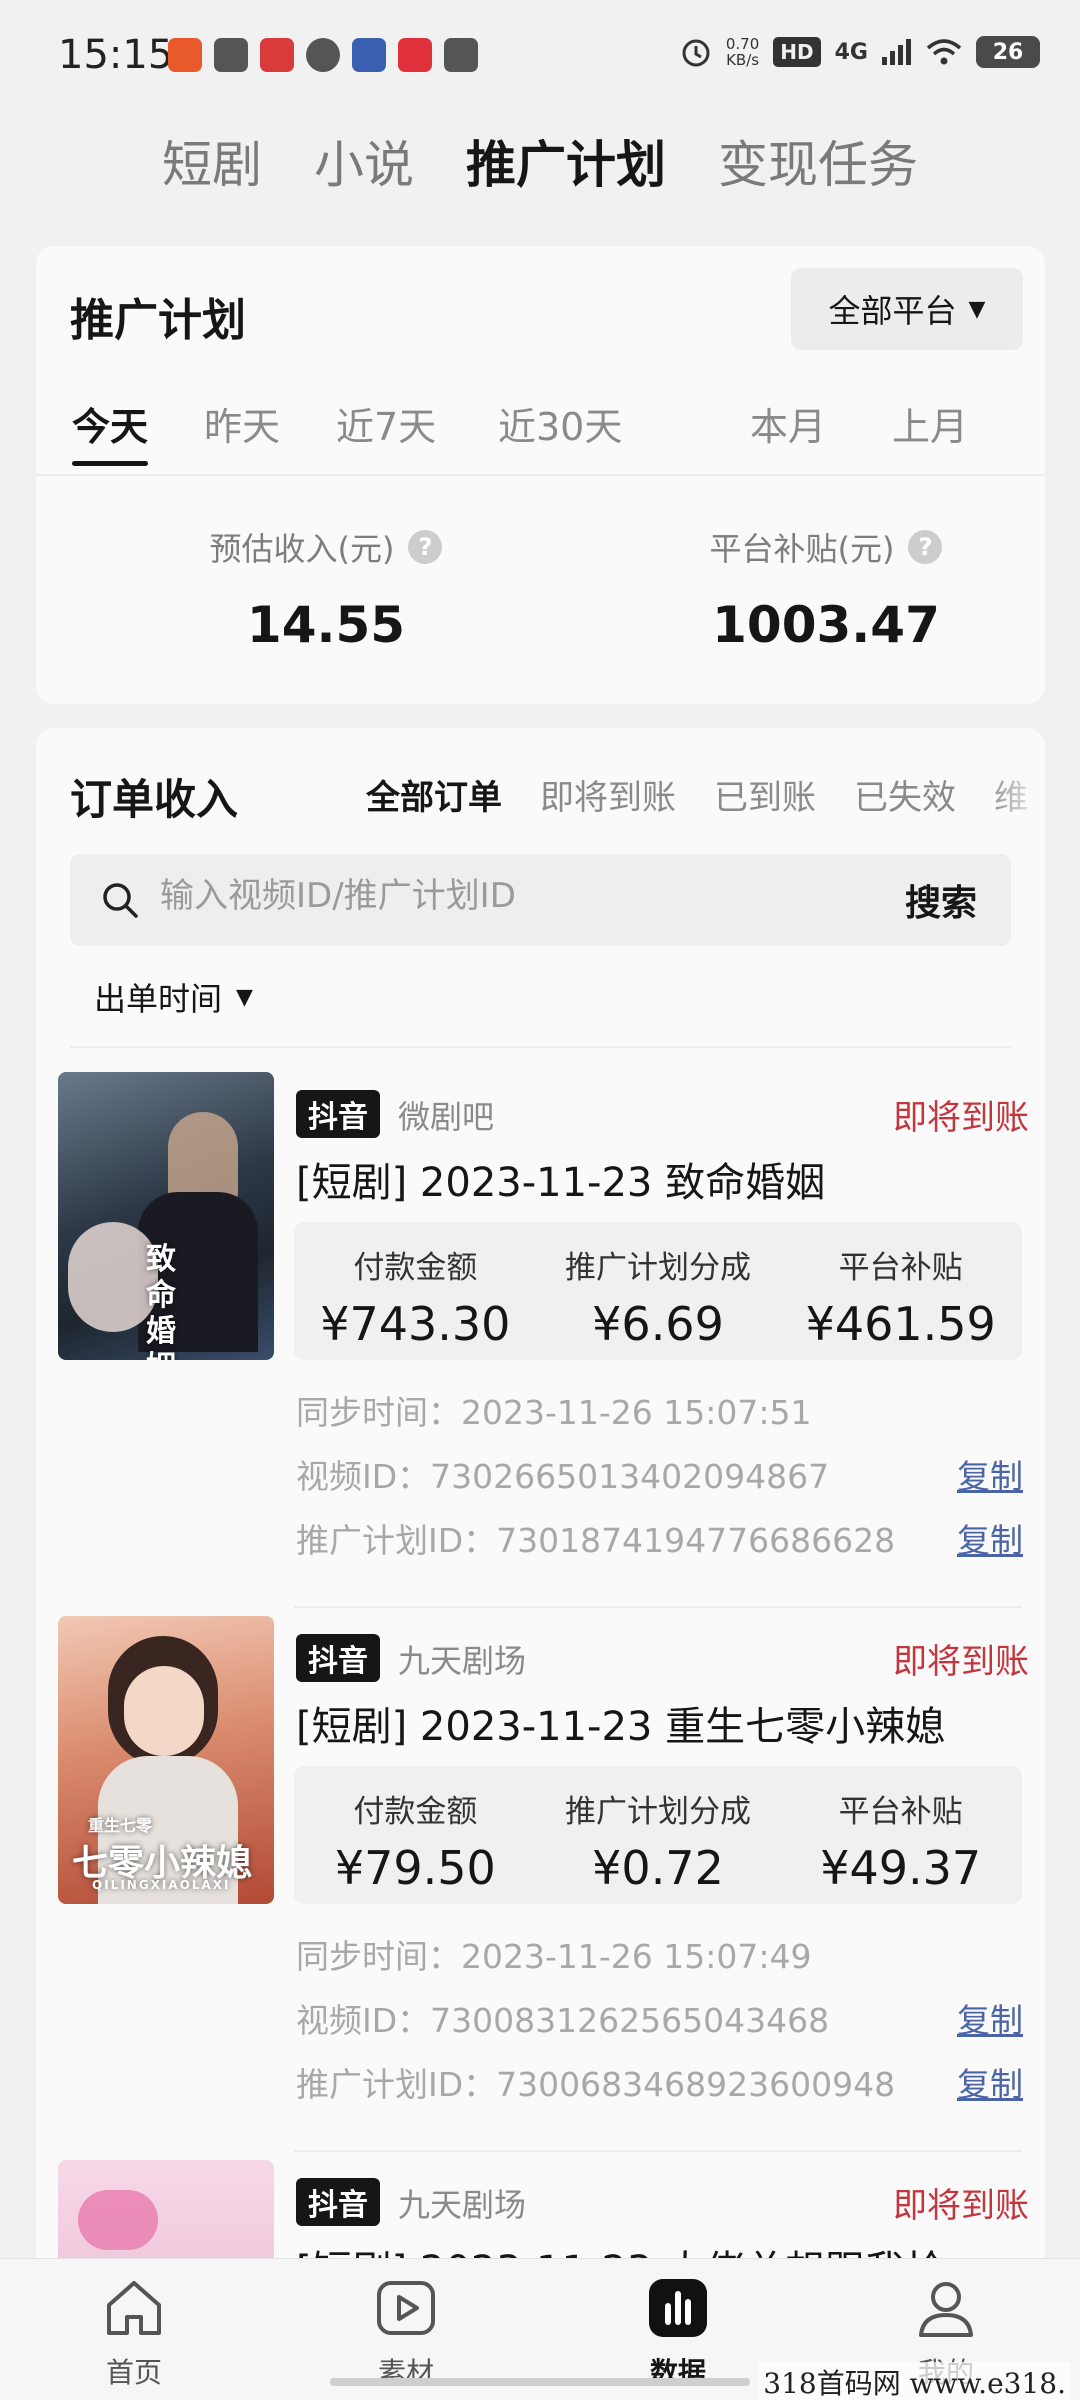  I want to click on date-tab-last-month: 上月, so click(930, 431).